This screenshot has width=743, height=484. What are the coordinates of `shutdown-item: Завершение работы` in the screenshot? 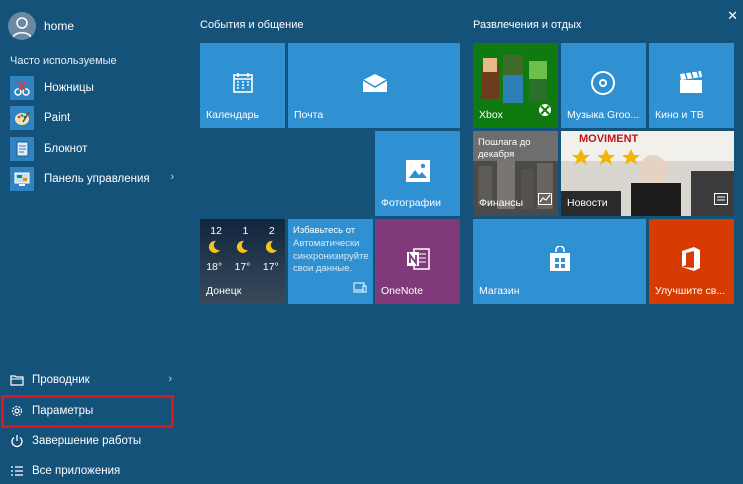 It's located at (94, 441).